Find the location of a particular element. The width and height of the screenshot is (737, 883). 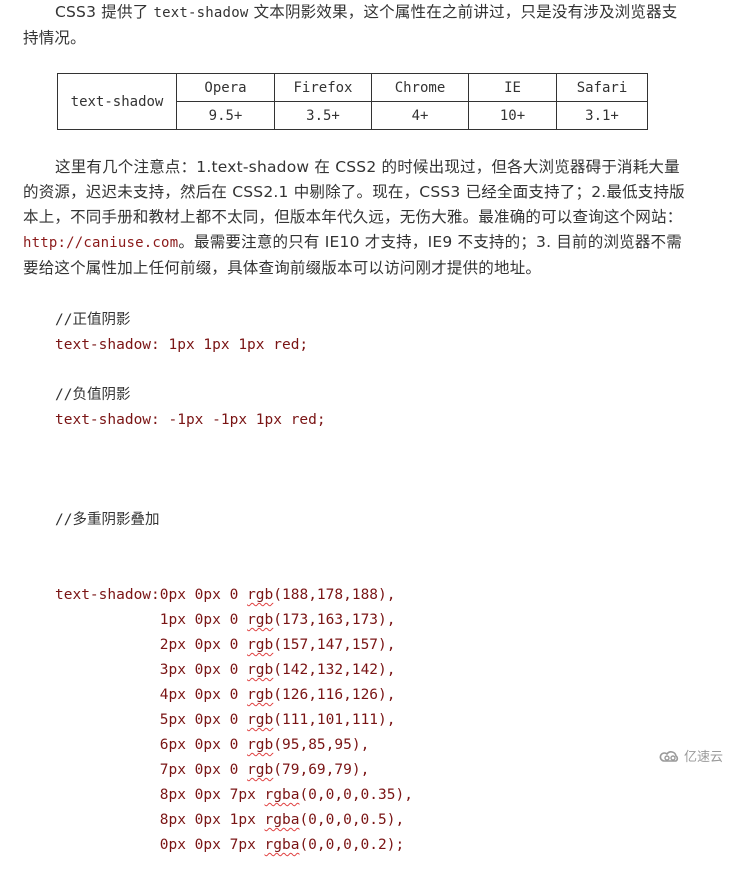

code-args: (173,163,173), is located at coordinates (334, 620).